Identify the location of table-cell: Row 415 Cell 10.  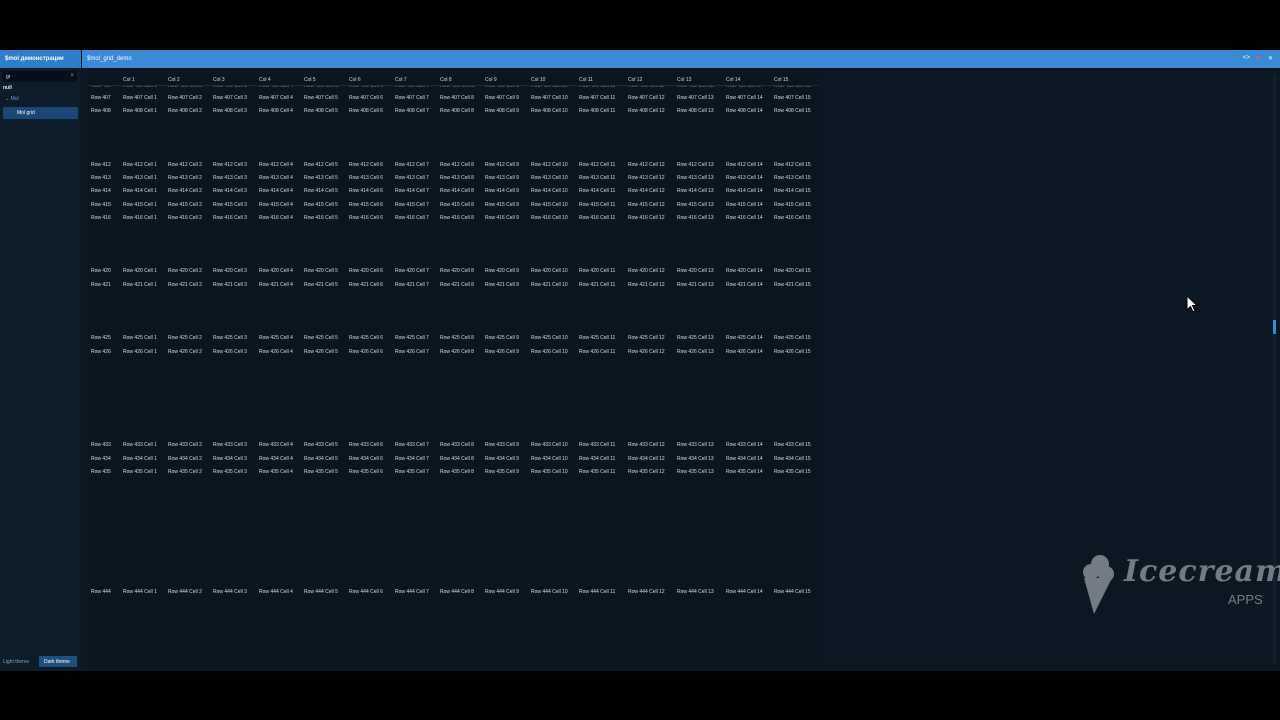
(549, 205).